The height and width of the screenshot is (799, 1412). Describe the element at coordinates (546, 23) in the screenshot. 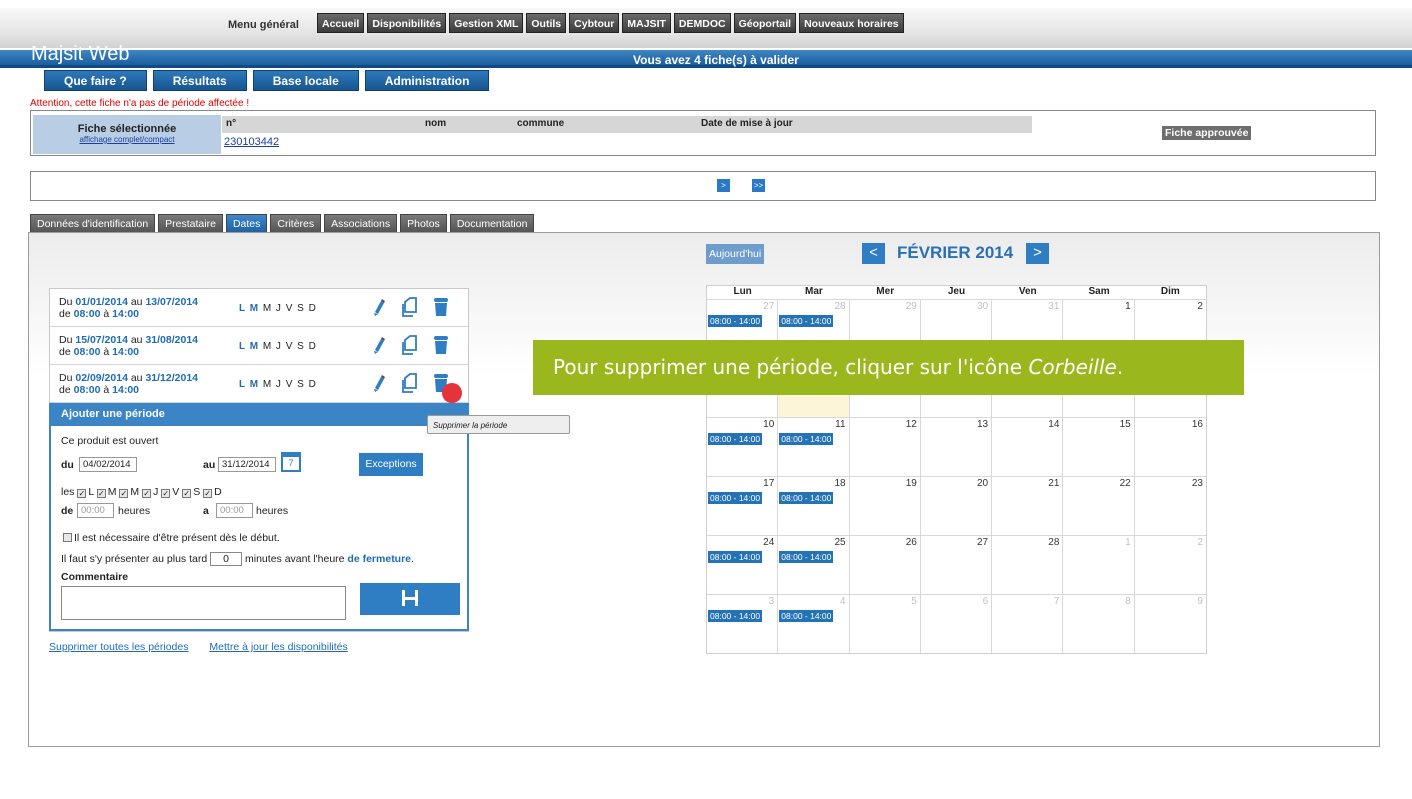

I see `menu-item-outils: Outils` at that location.